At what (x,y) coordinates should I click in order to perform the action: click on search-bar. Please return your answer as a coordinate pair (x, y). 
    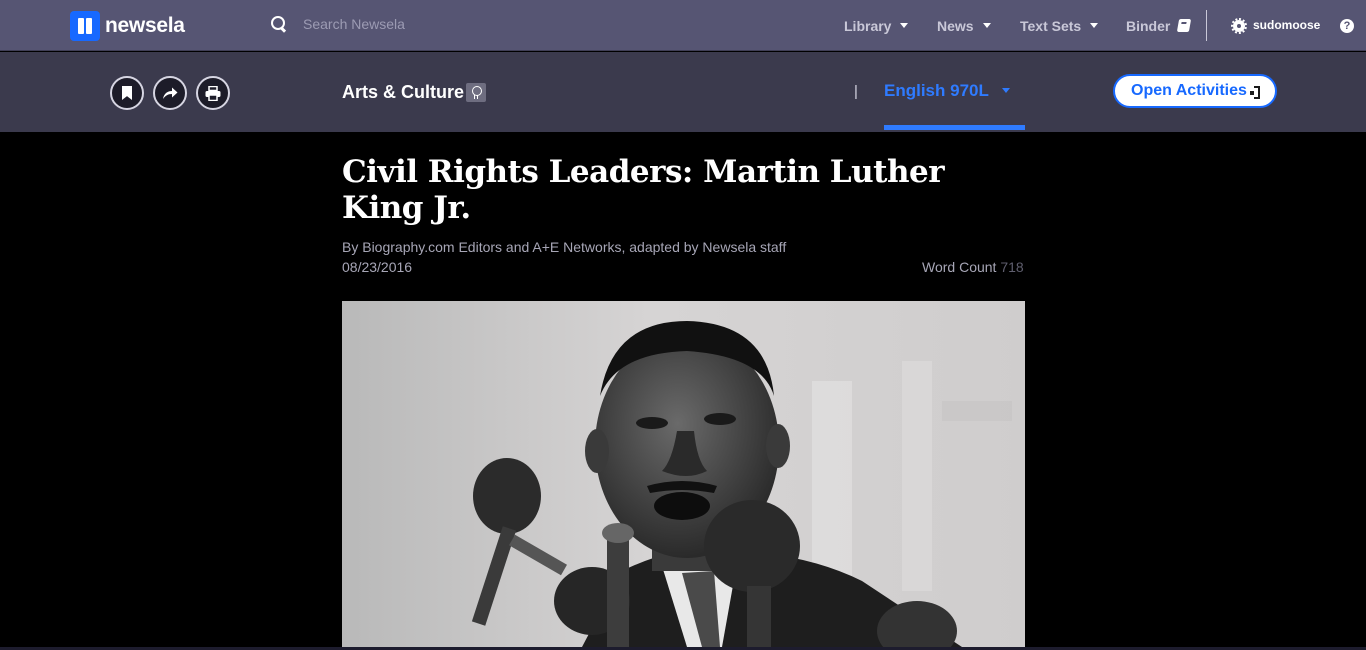
    Looking at the image, I should click on (436, 23).